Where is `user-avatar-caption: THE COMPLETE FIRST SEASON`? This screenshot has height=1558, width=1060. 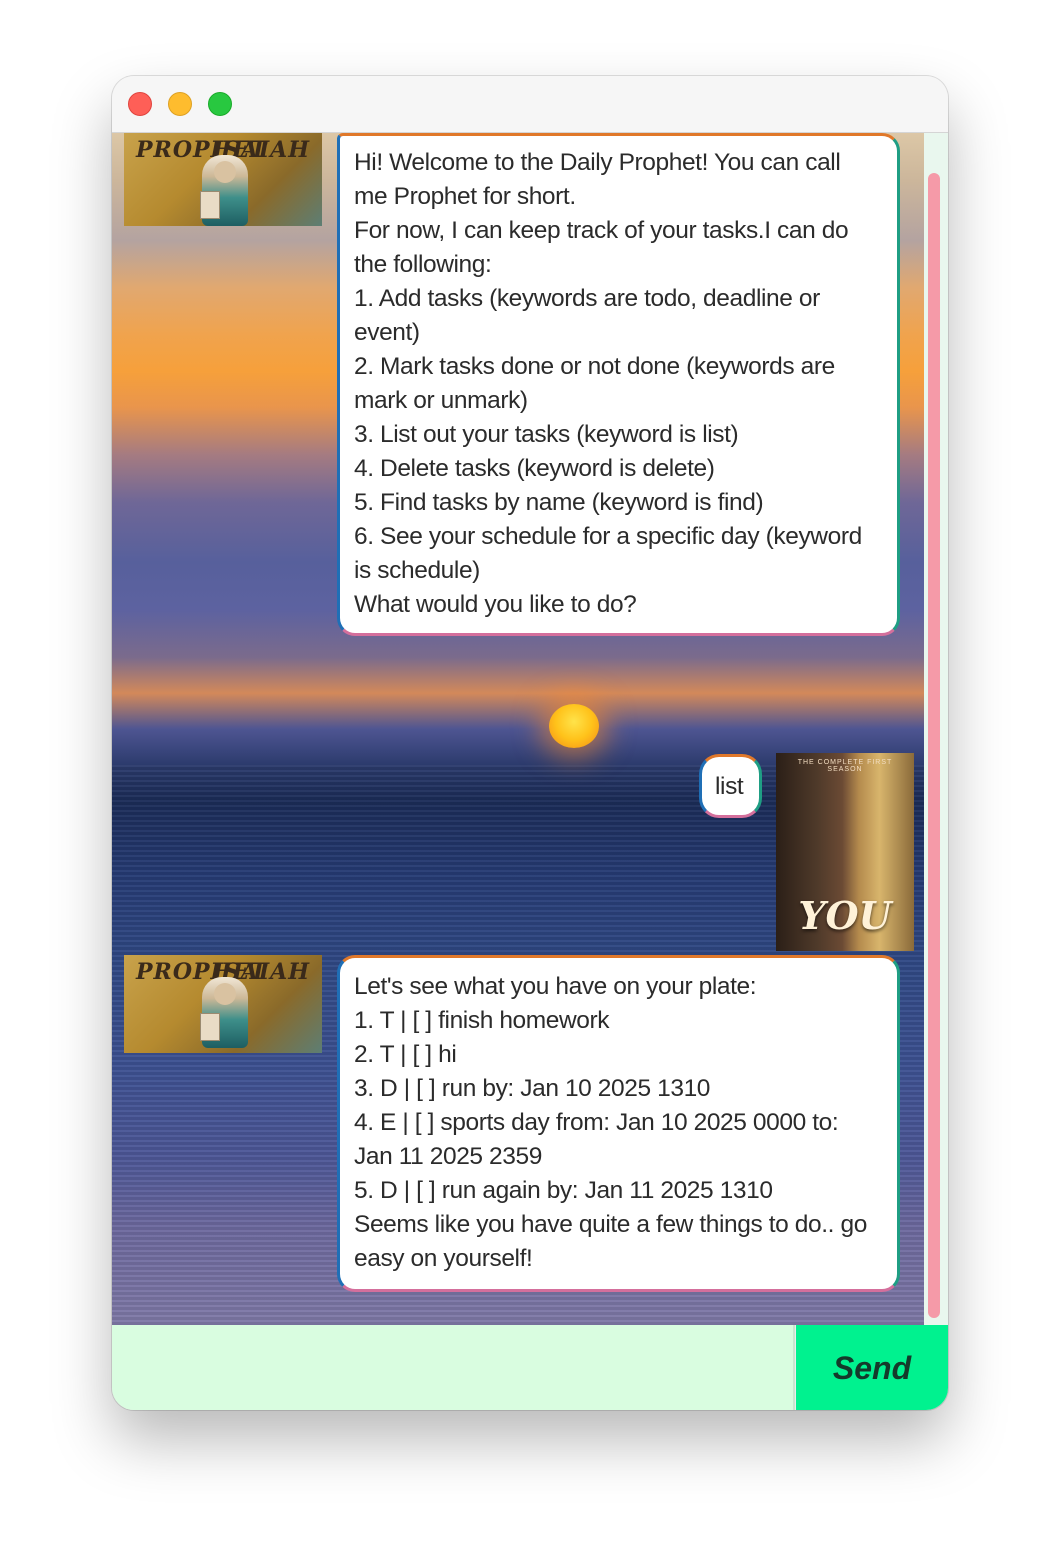 user-avatar-caption: THE COMPLETE FIRST SEASON is located at coordinates (845, 766).